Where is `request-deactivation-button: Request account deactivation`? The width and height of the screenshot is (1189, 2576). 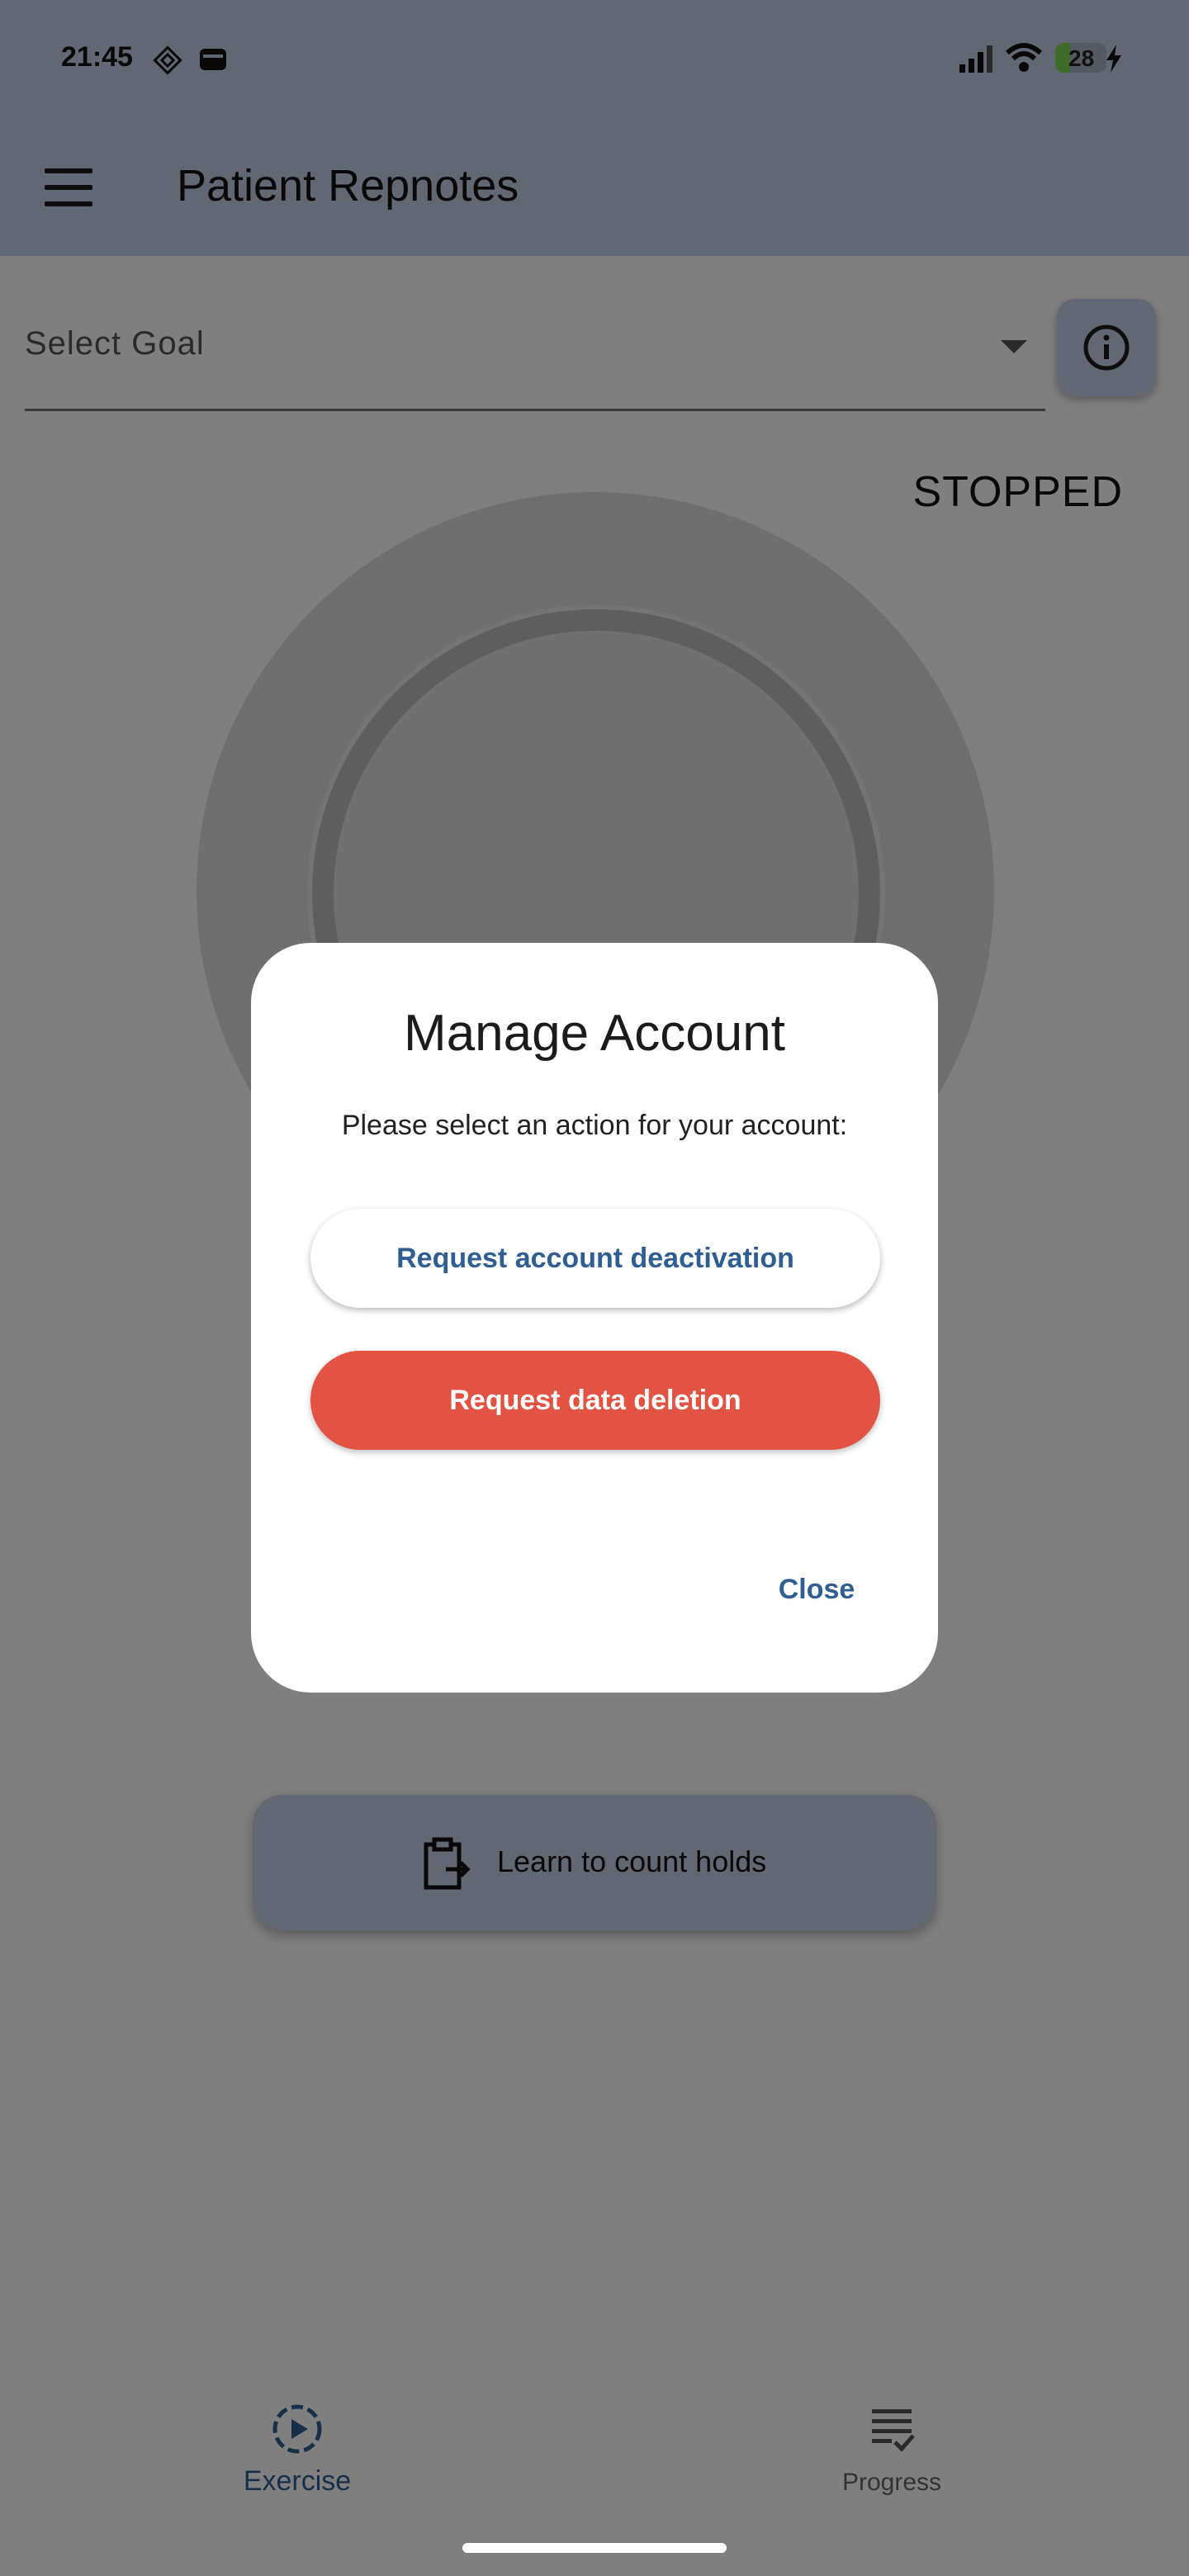
request-deactivation-button: Request account deactivation is located at coordinates (595, 1258).